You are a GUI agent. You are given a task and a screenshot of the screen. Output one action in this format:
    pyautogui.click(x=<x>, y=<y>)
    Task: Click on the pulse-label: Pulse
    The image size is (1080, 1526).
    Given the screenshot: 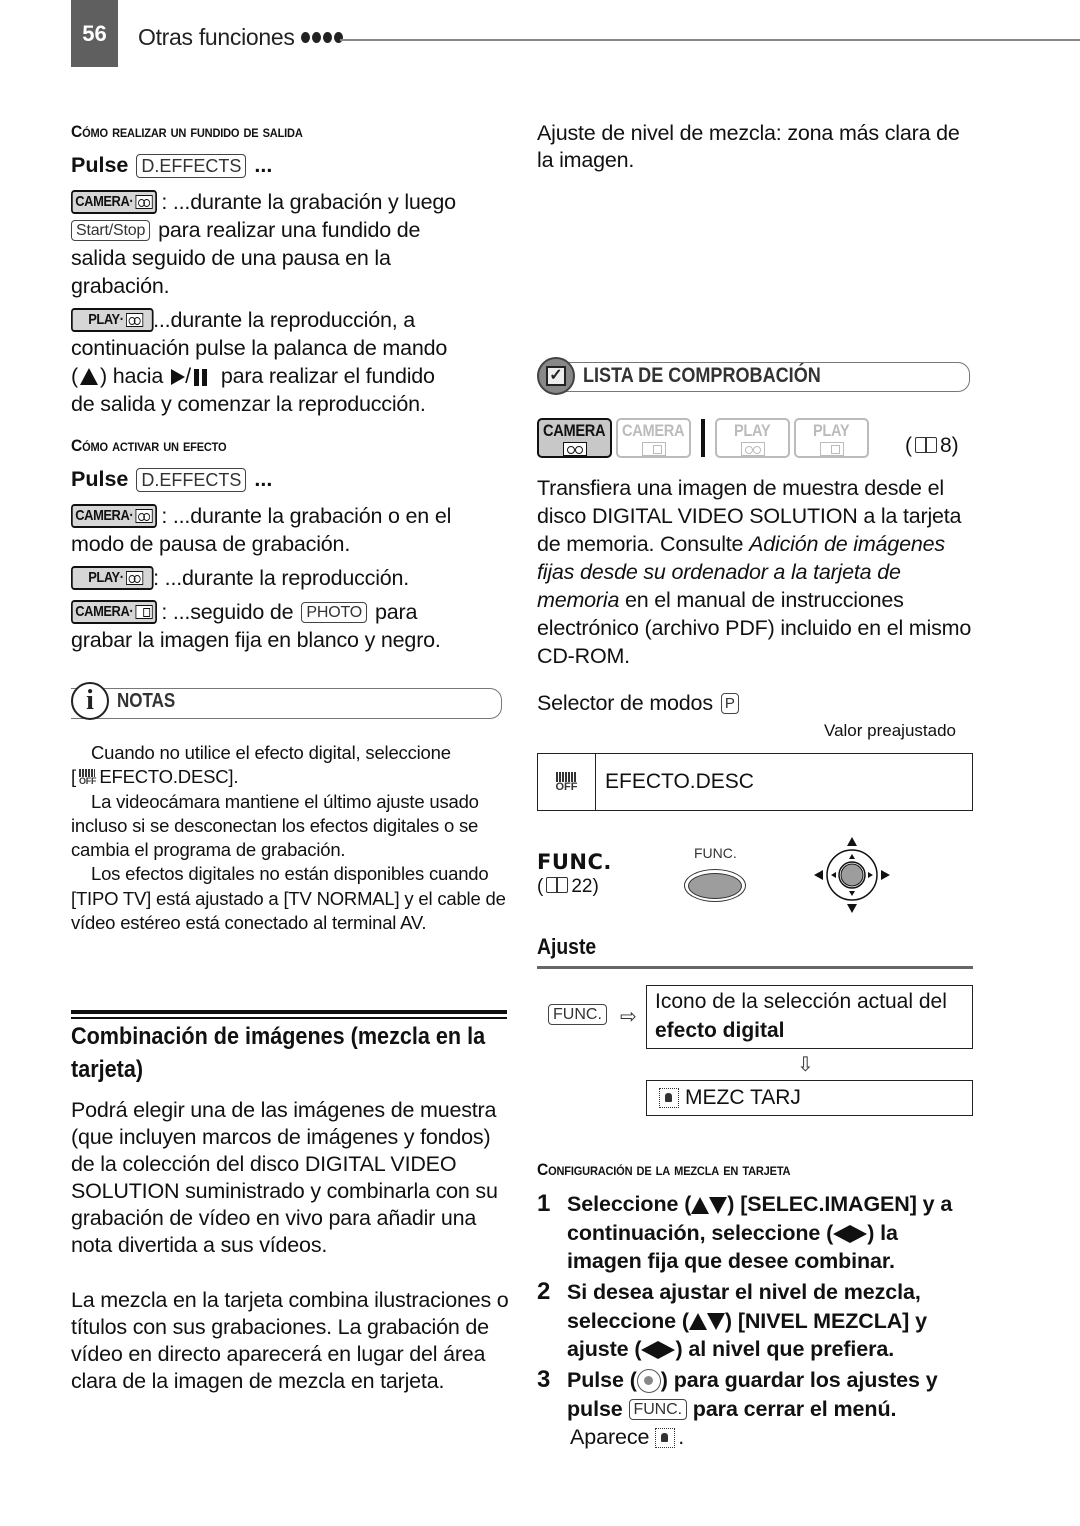 What is the action you would take?
    pyautogui.click(x=100, y=165)
    